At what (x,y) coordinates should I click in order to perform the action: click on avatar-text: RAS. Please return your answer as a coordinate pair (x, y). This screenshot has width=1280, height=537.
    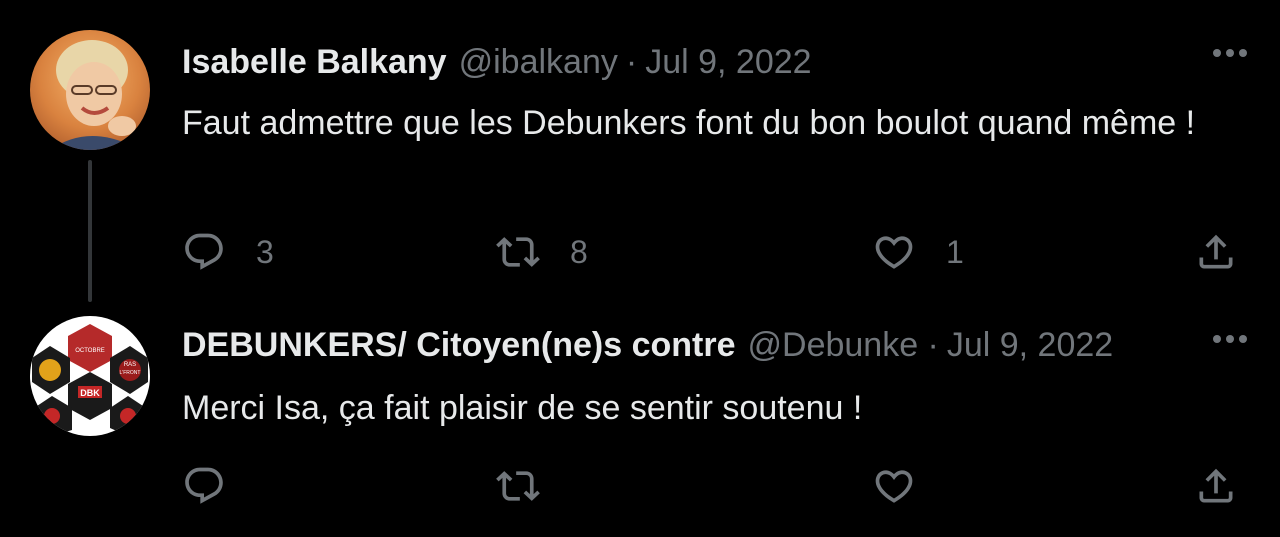
    Looking at the image, I should click on (130, 365).